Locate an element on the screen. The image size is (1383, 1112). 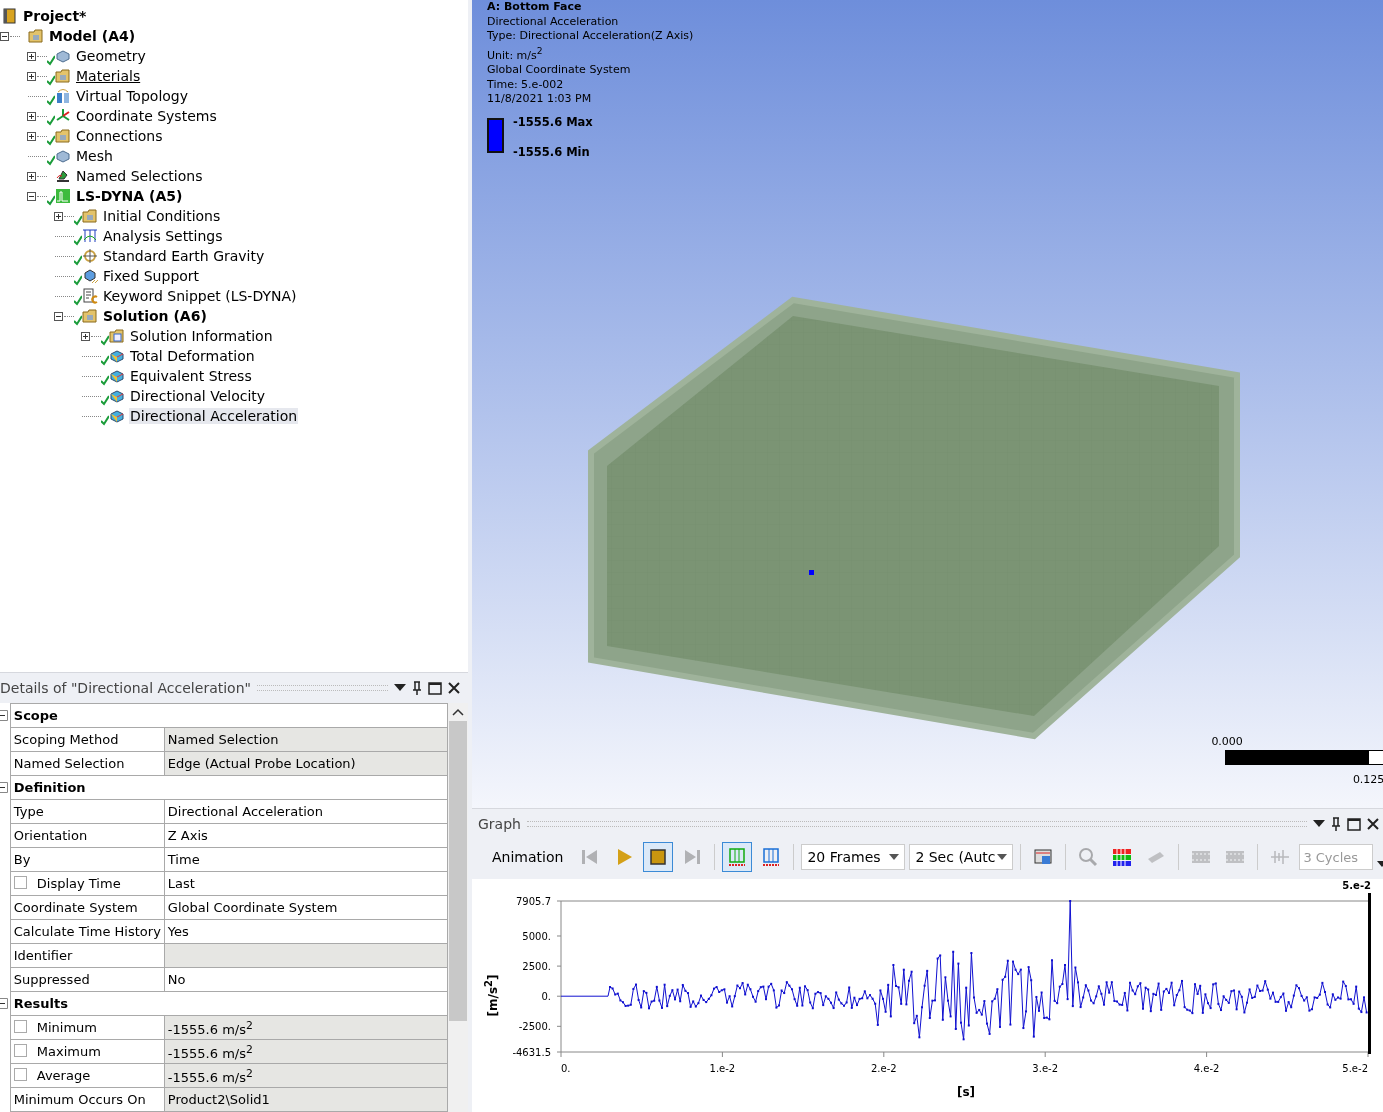
settings-icon is located at coordinates (90, 236).